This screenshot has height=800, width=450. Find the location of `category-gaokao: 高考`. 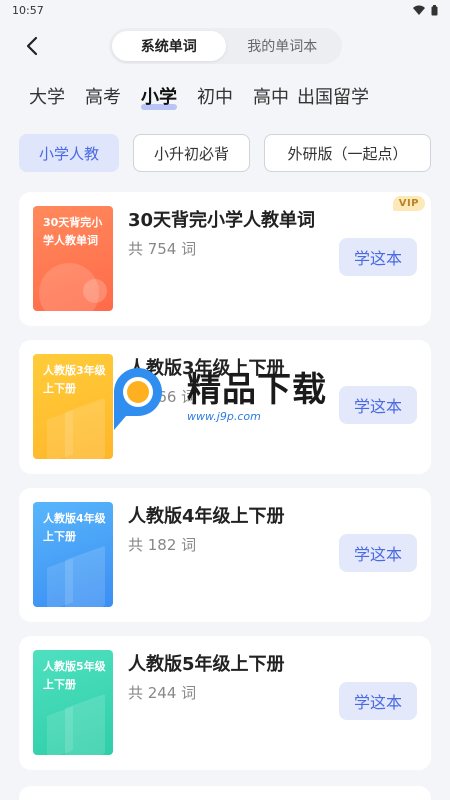

category-gaokao: 高考 is located at coordinates (103, 96).